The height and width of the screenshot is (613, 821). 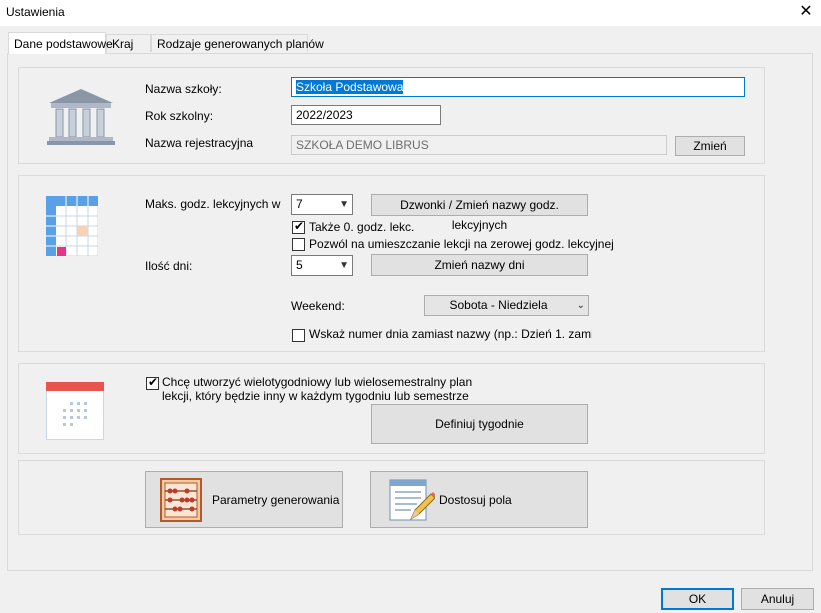 What do you see at coordinates (199, 143) in the screenshot?
I see `registration-name-label: Nazwa rejestracyjna` at bounding box center [199, 143].